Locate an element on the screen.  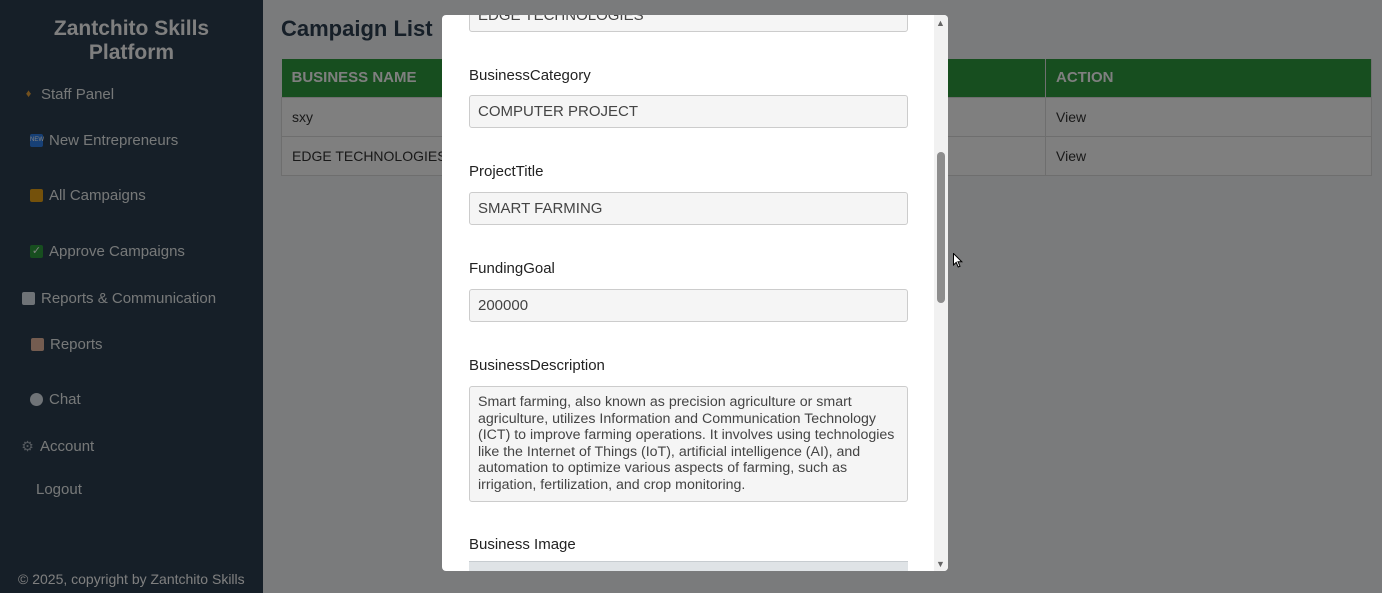
business-description-label: BusinessDescription is located at coordinates (537, 365).